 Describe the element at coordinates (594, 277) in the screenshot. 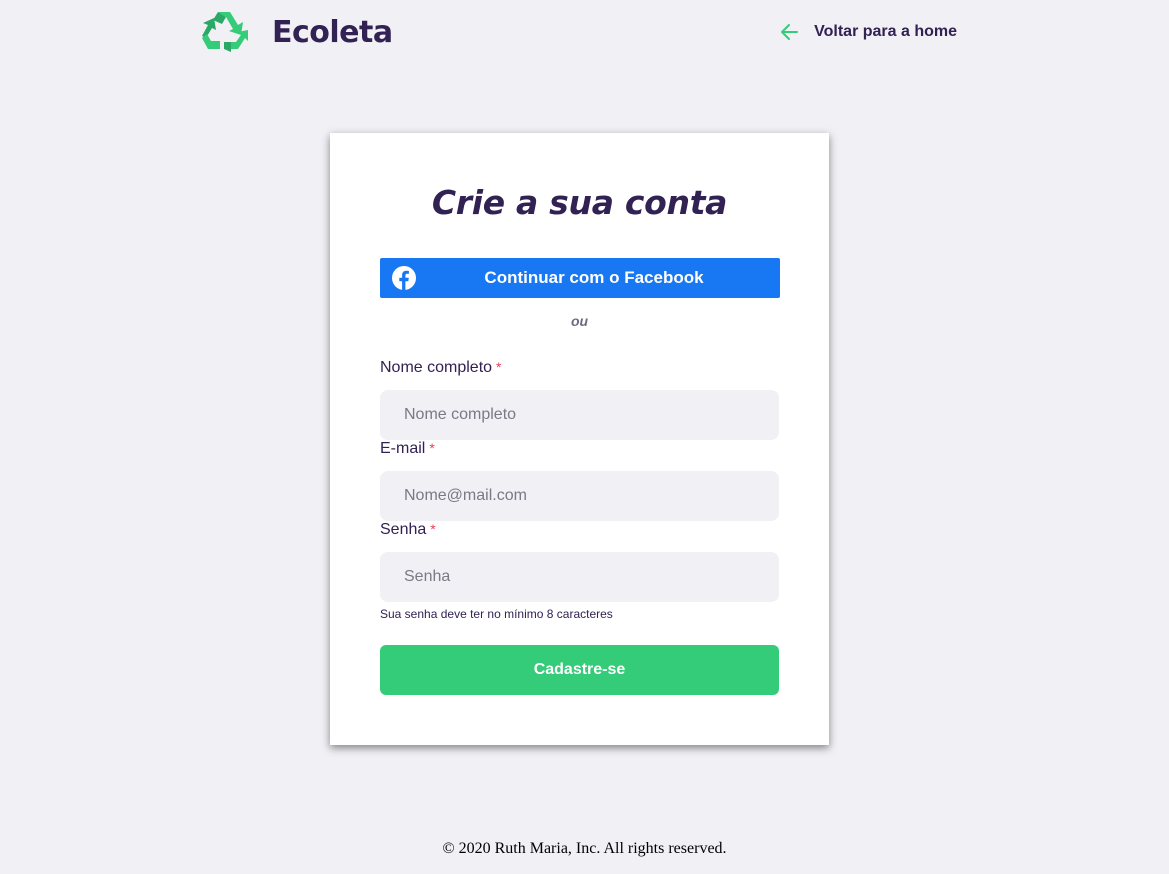

I see `facebook-button-label: Continuar com o Facebook` at that location.